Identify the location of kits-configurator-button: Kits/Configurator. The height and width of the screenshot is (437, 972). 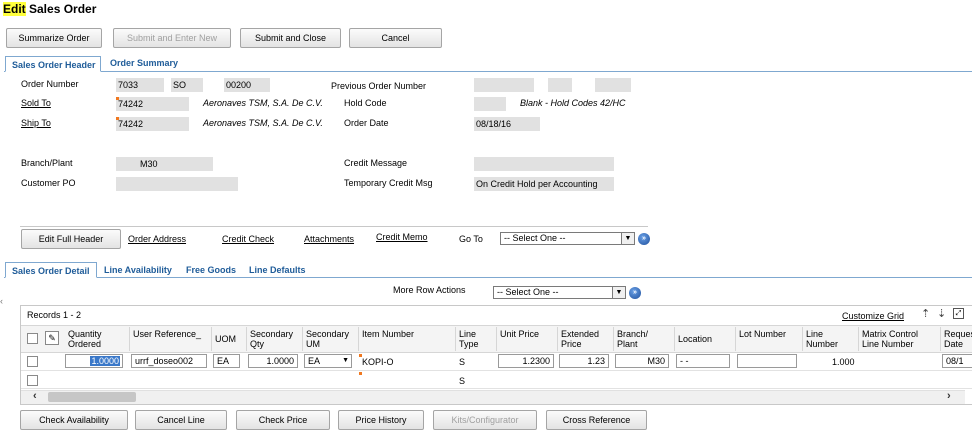
(485, 420).